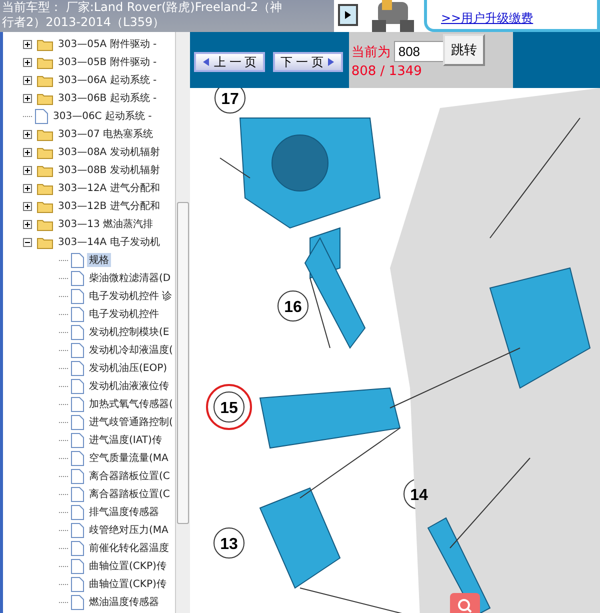  Describe the element at coordinates (128, 368) in the screenshot. I see `tree-item: 发动机油压(EOP)` at that location.